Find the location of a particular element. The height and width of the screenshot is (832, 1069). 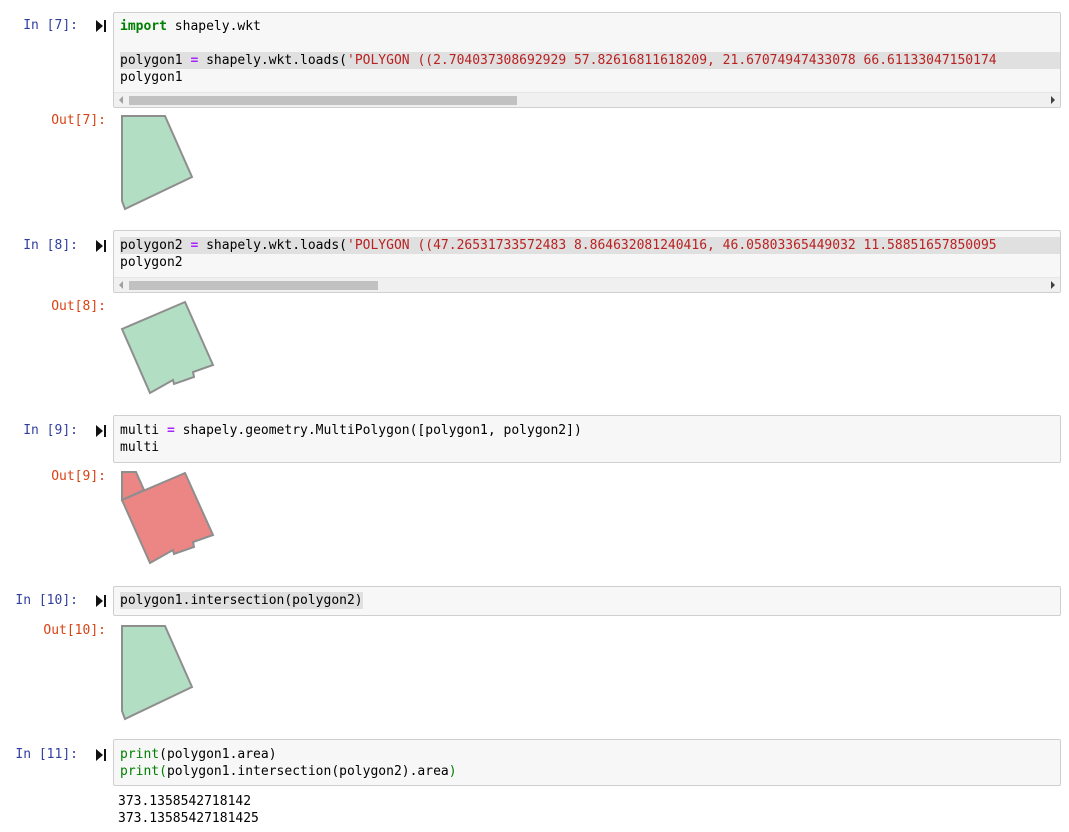

code-line: polygon1.intersection(polygon2) is located at coordinates (241, 600).